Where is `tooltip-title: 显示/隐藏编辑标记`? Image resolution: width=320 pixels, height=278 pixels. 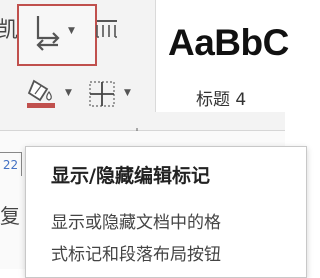
tooltip-title: 显示/隐藏编辑标记 is located at coordinates (130, 176).